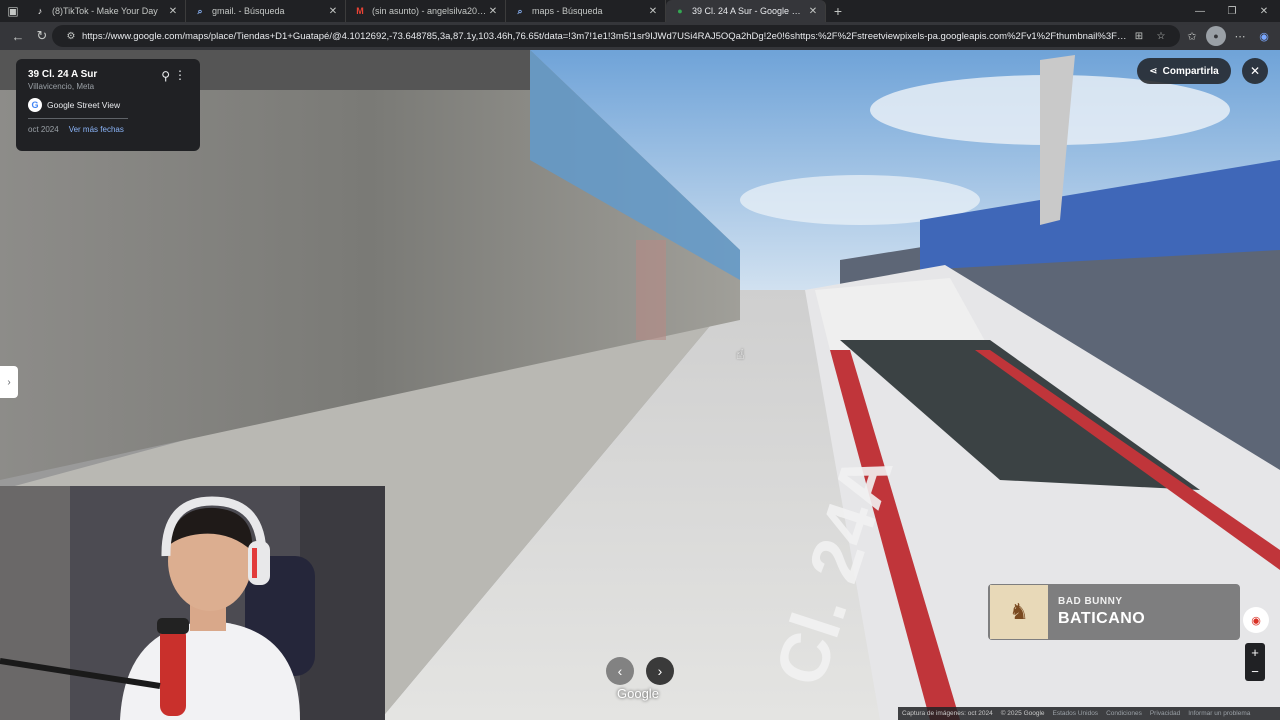  I want to click on window-controls: — ❐ ✕, so click(1232, 11).